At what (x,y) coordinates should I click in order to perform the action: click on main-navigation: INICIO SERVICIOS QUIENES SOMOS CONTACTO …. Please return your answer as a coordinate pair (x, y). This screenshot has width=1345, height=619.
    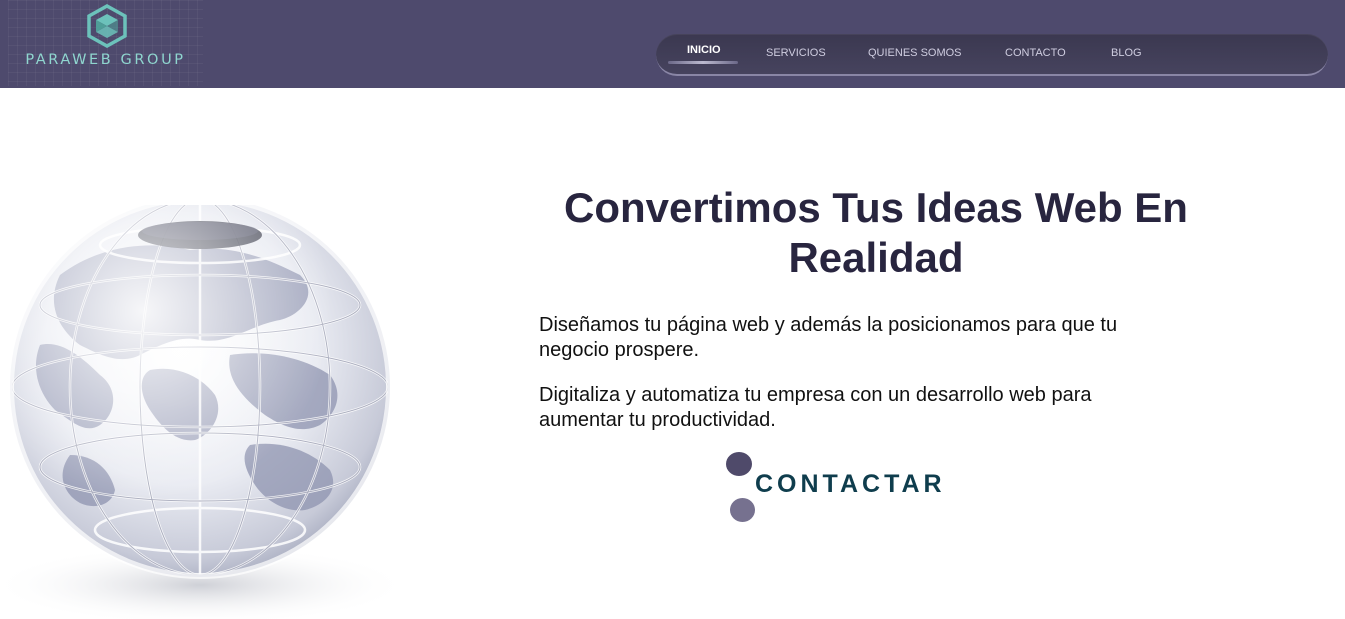
    Looking at the image, I should click on (992, 55).